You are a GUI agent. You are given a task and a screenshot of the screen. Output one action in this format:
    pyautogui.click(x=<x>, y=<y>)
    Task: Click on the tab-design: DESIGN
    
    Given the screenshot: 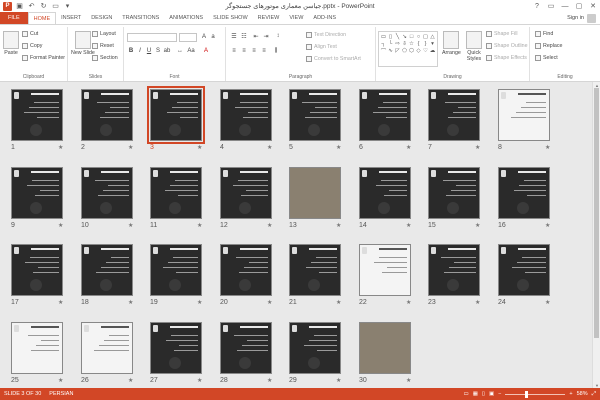 What is the action you would take?
    pyautogui.click(x=101, y=18)
    